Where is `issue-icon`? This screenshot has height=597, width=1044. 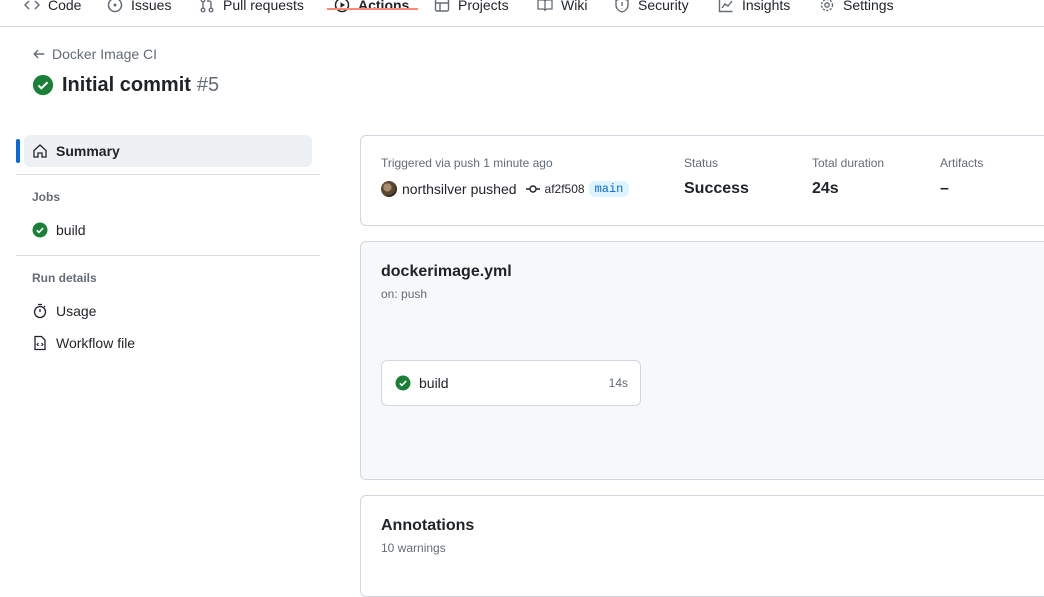
issue-icon is located at coordinates (115, 6).